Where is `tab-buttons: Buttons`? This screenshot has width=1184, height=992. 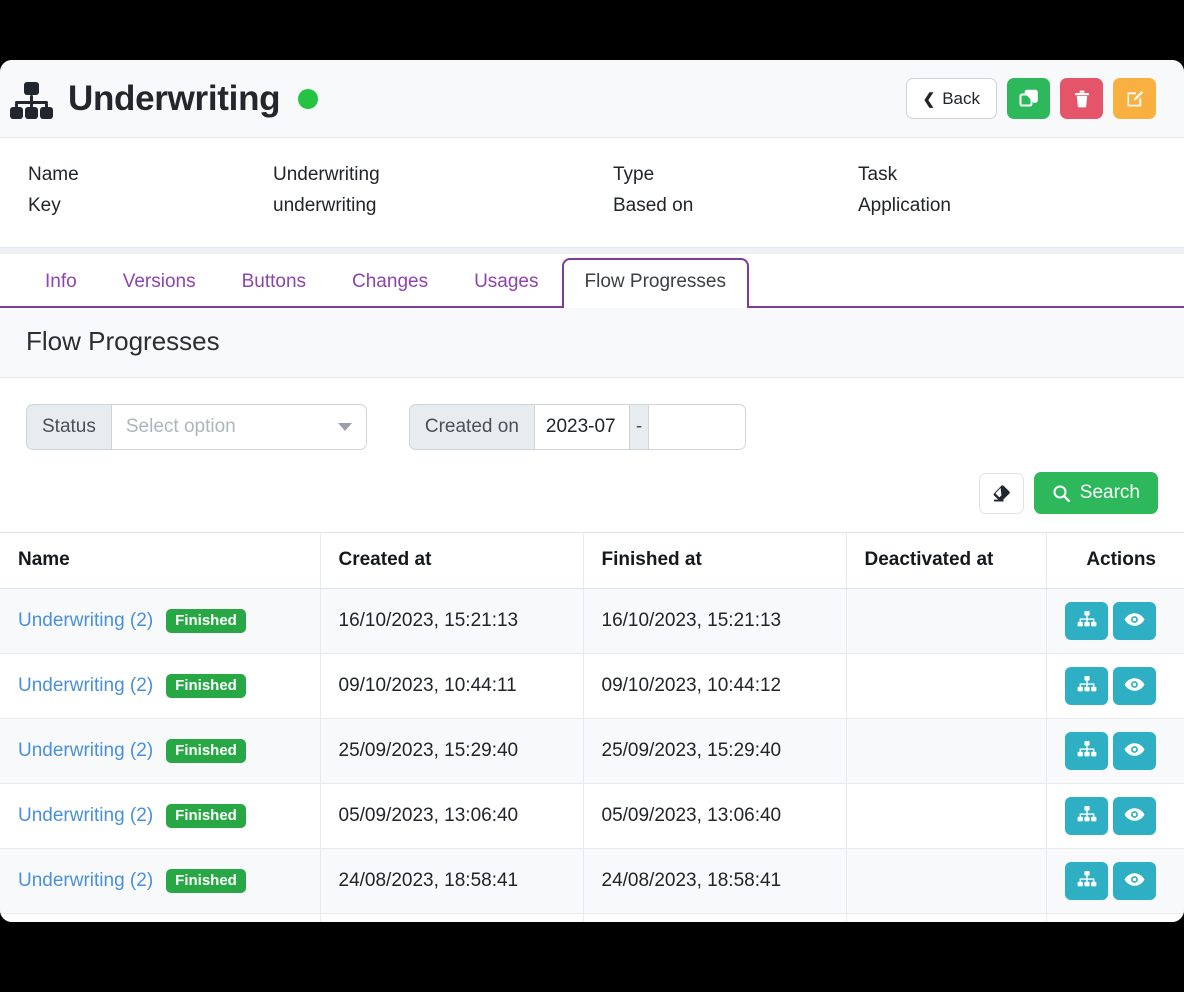 tab-buttons: Buttons is located at coordinates (274, 282).